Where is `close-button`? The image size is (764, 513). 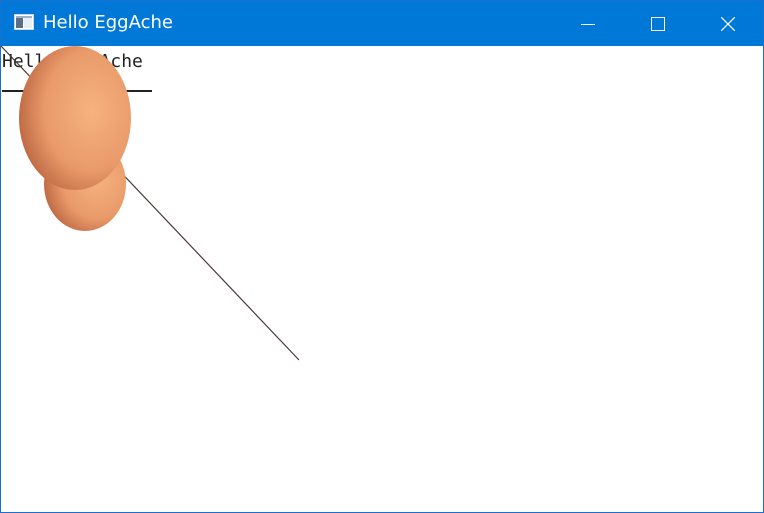 close-button is located at coordinates (728, 23).